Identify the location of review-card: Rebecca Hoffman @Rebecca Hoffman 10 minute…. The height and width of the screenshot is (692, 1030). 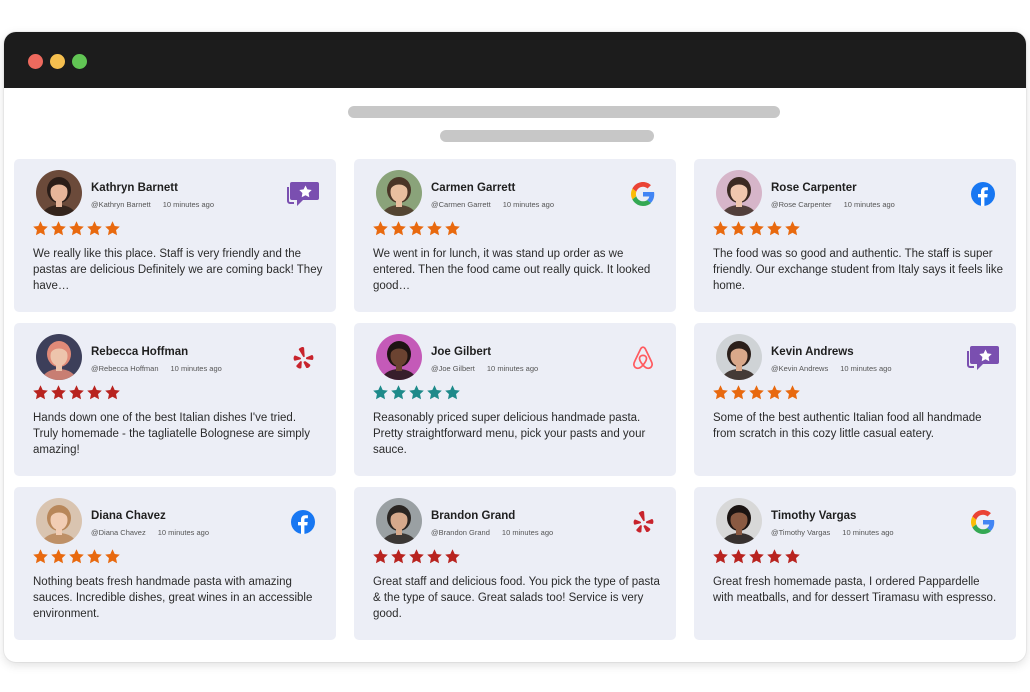
(175, 399).